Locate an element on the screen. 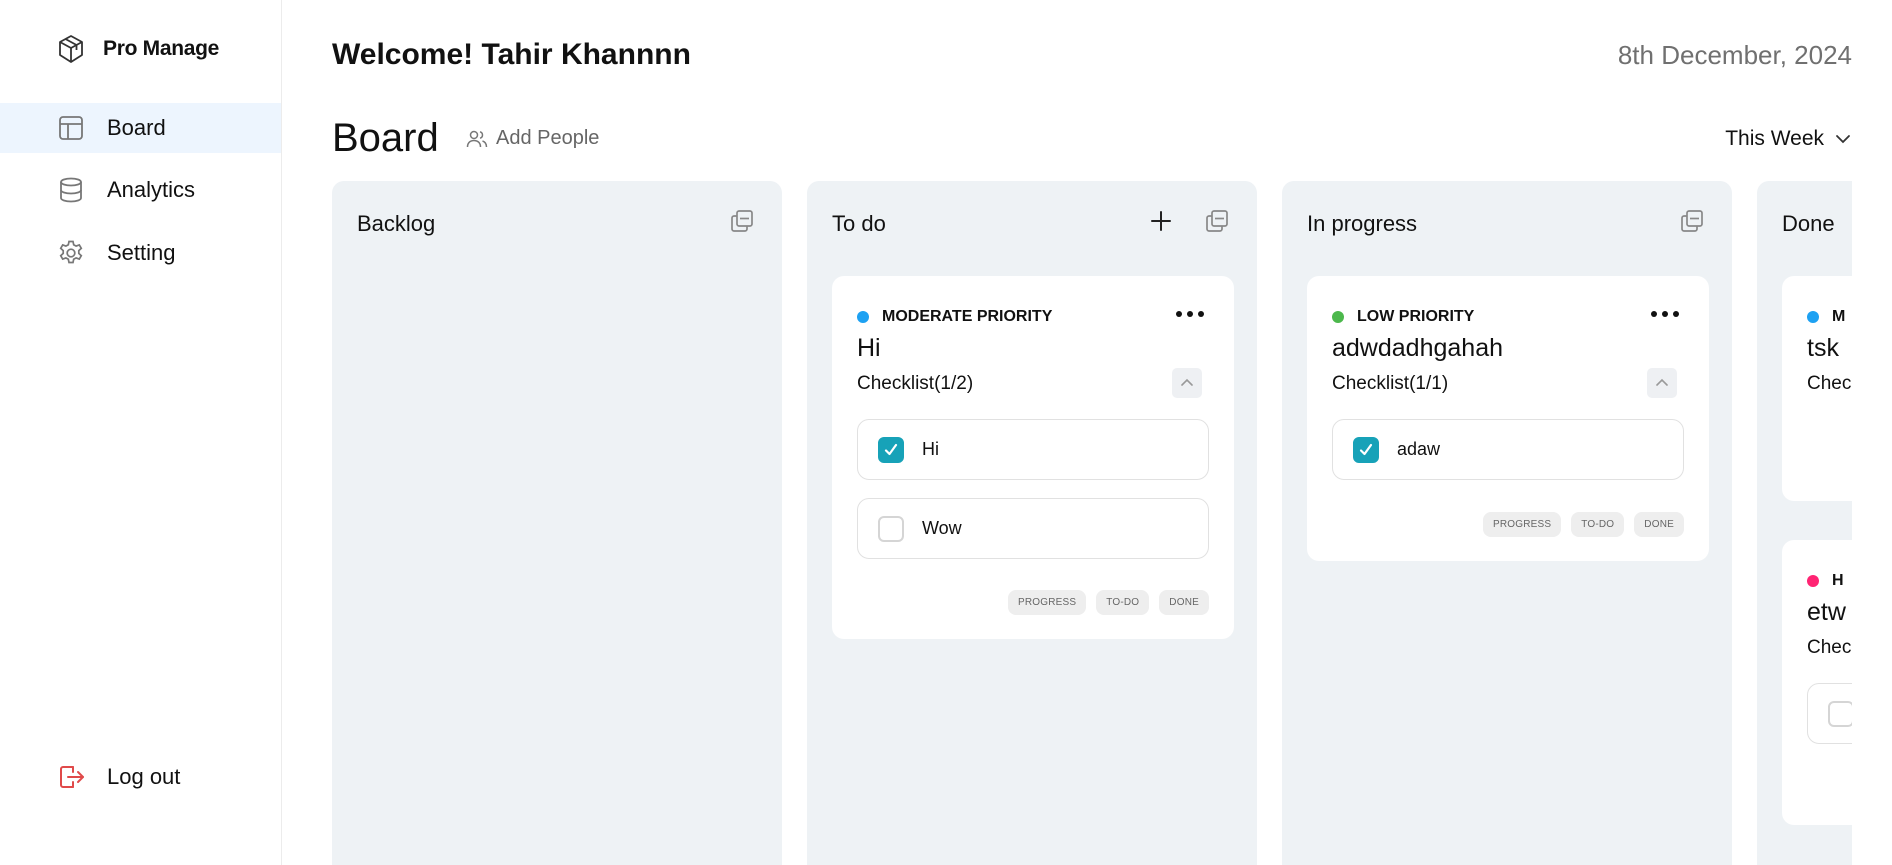  checklist-label: Checklist(1/2) is located at coordinates (915, 383).